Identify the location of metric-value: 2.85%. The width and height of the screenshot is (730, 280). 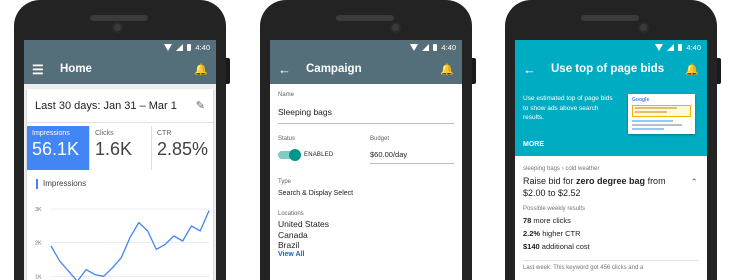
(183, 149).